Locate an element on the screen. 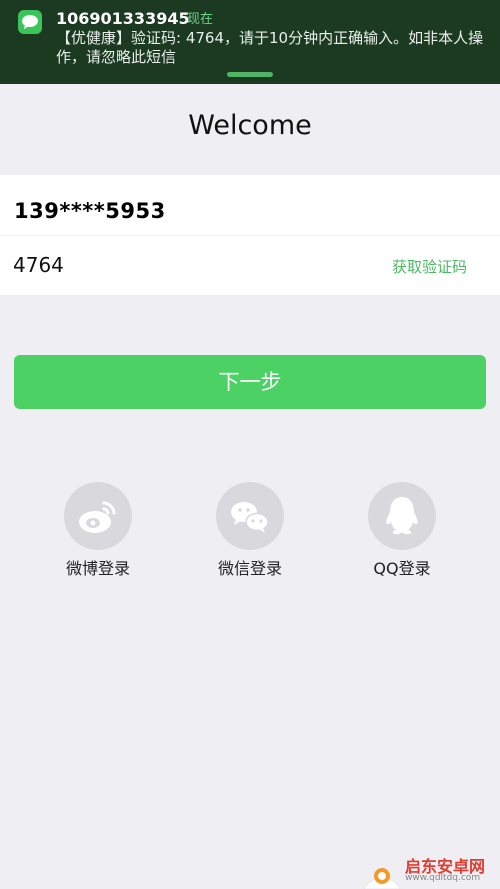 The image size is (500, 889). weibo-login-label: 微博登录 is located at coordinates (97, 568).